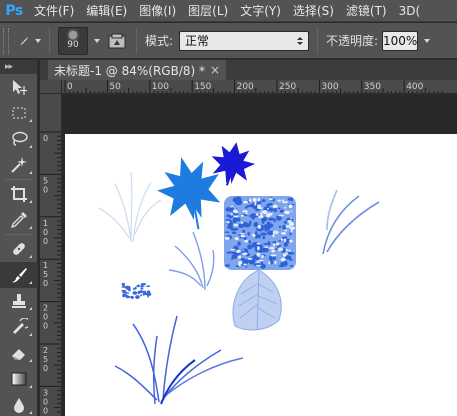  I want to click on photoshop-logo: Ps, so click(14, 10).